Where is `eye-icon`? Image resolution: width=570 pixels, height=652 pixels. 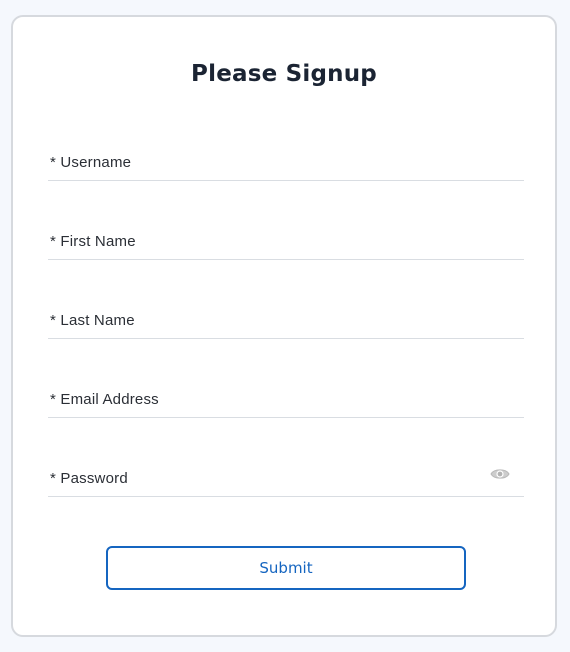
eye-icon is located at coordinates (500, 474).